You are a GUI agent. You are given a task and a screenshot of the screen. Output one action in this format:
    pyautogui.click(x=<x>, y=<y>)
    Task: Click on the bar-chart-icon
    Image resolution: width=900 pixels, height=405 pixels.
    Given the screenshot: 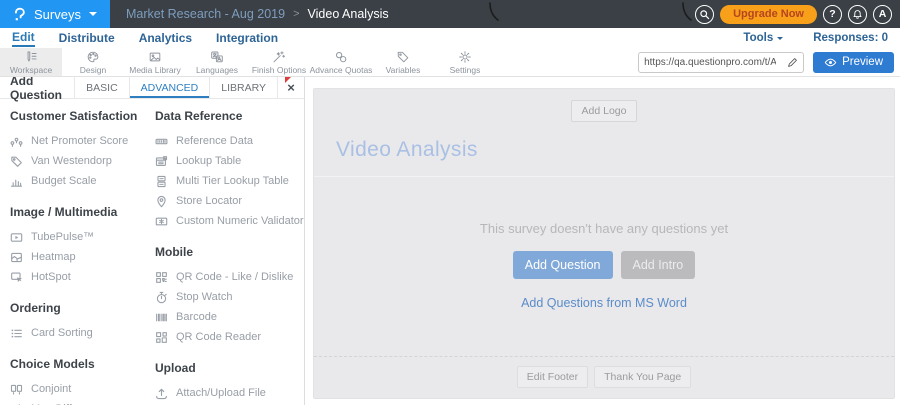 What is the action you would take?
    pyautogui.click(x=16, y=181)
    